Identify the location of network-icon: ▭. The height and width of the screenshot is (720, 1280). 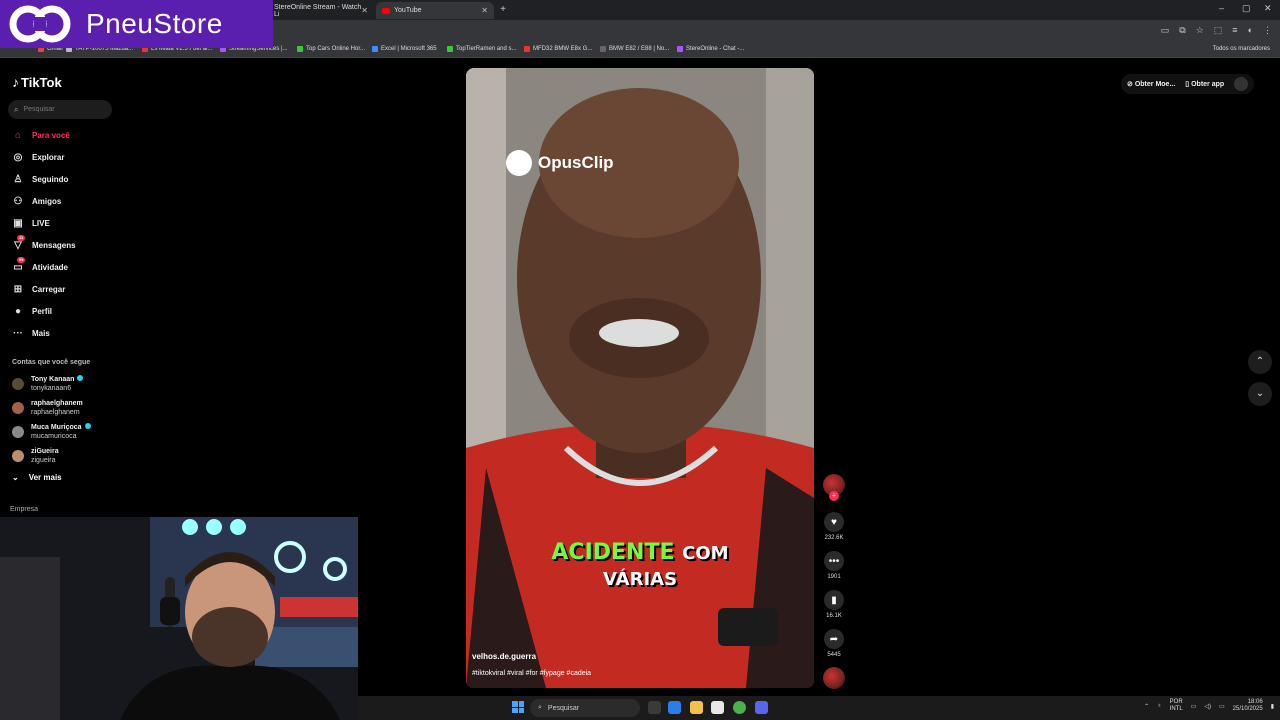
(1194, 706).